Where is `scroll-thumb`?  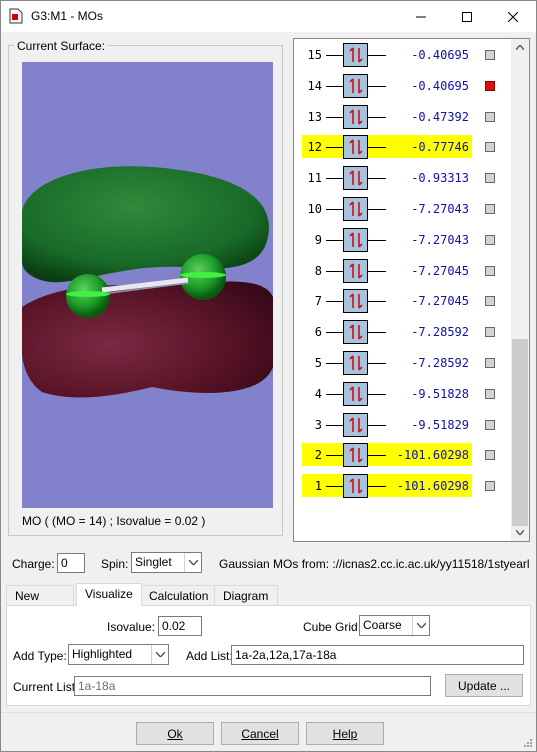 scroll-thumb is located at coordinates (520, 432).